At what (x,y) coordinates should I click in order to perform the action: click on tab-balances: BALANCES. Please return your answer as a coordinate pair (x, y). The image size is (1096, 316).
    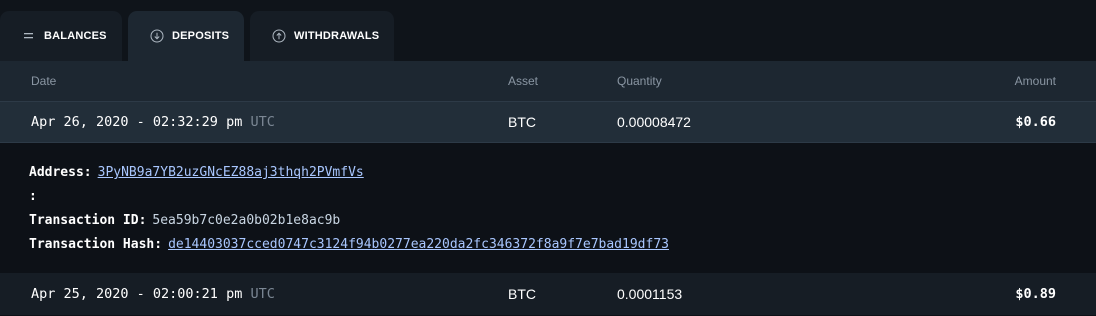
    Looking at the image, I should click on (61, 36).